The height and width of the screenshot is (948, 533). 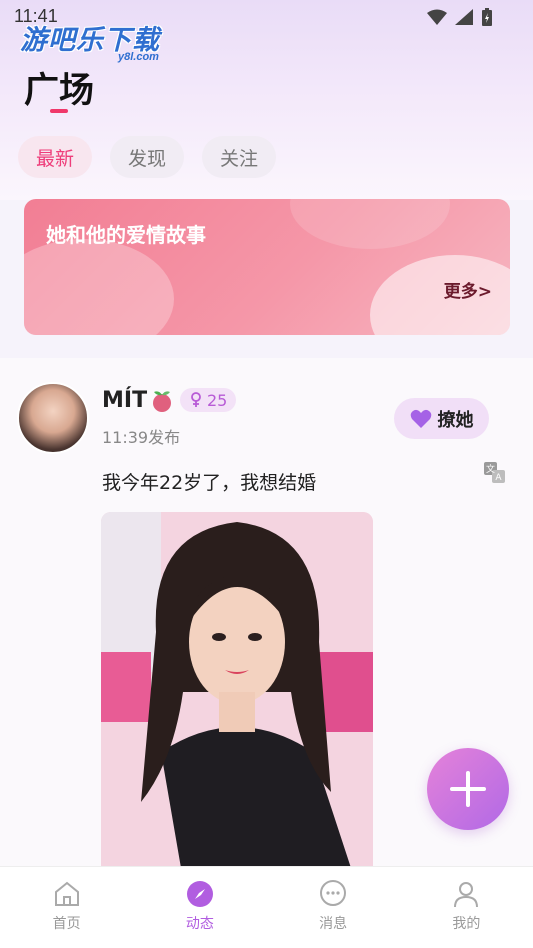 What do you see at coordinates (464, 17) in the screenshot?
I see `signal-icon` at bounding box center [464, 17].